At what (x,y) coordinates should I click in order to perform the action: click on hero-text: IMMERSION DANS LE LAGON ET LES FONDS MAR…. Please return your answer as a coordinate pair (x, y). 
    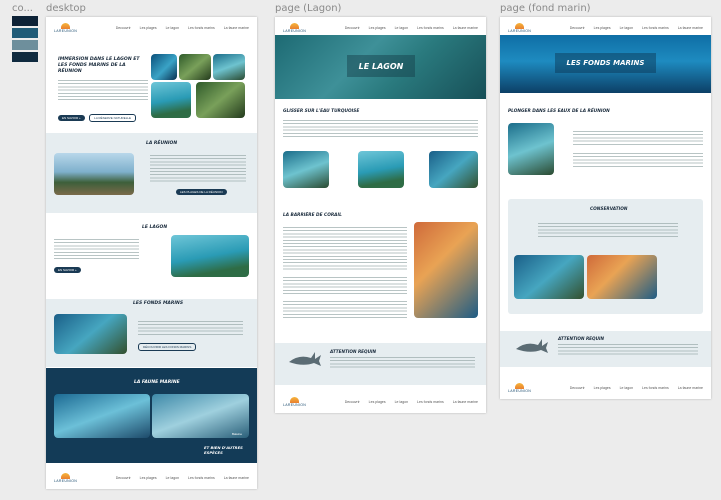
    Looking at the image, I should click on (103, 90).